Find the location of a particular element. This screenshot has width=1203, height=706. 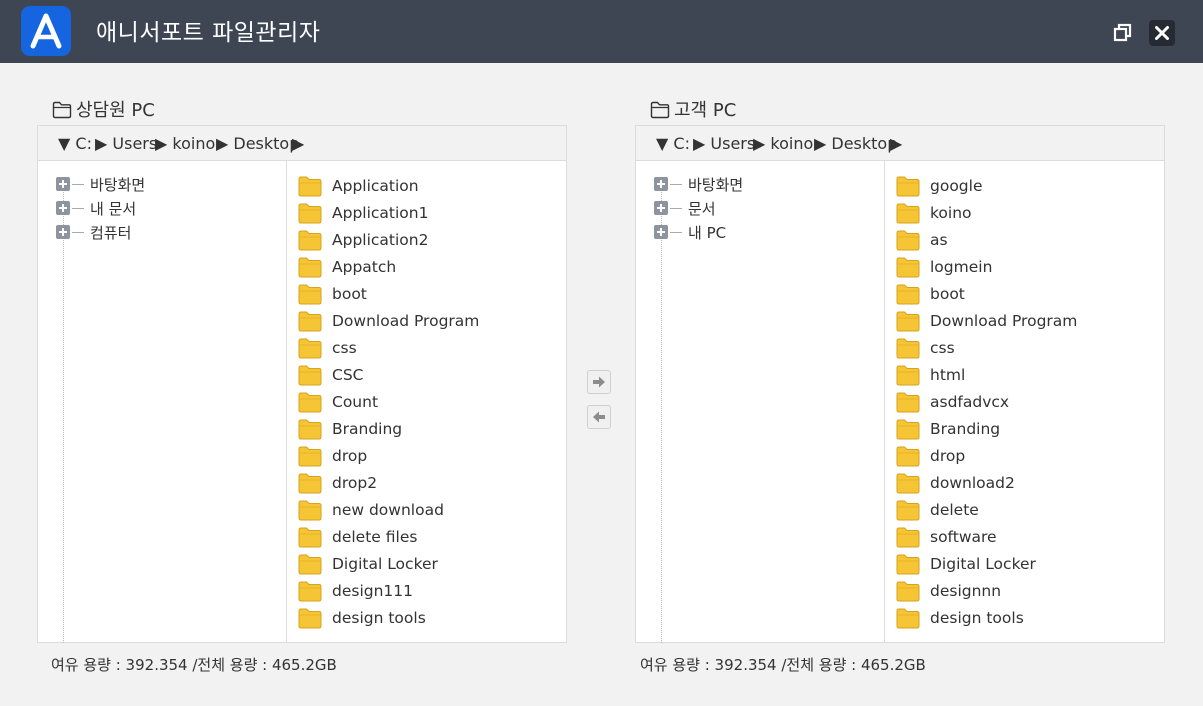

file-item: logmein is located at coordinates (944, 266).